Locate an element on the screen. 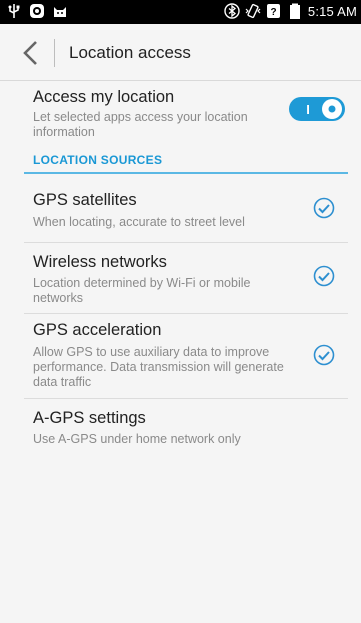  gps-satellites-checkbox is located at coordinates (324, 208).